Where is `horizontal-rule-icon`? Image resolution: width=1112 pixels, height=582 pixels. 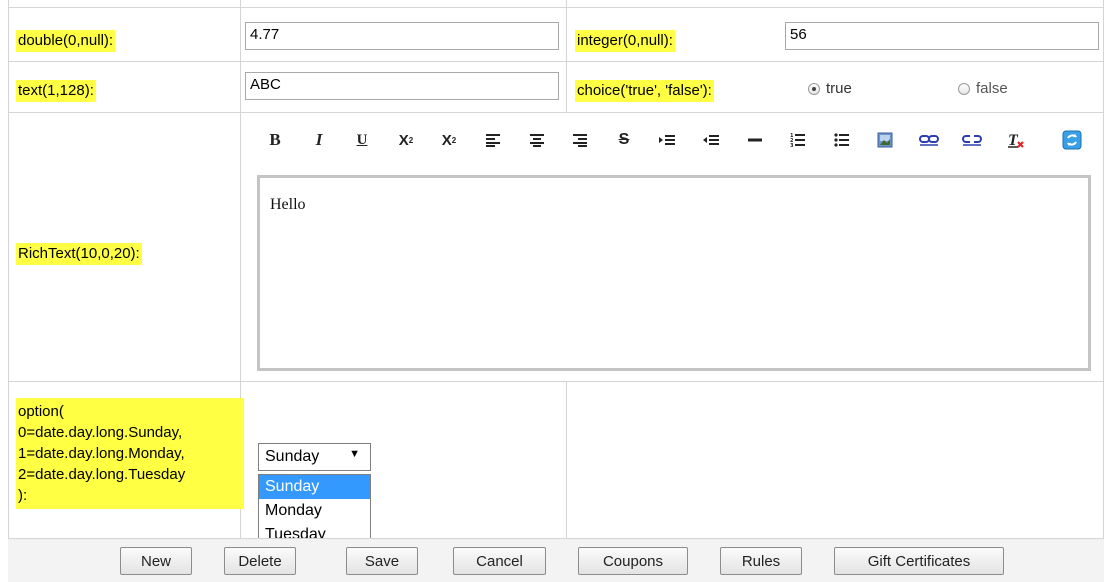 horizontal-rule-icon is located at coordinates (755, 140).